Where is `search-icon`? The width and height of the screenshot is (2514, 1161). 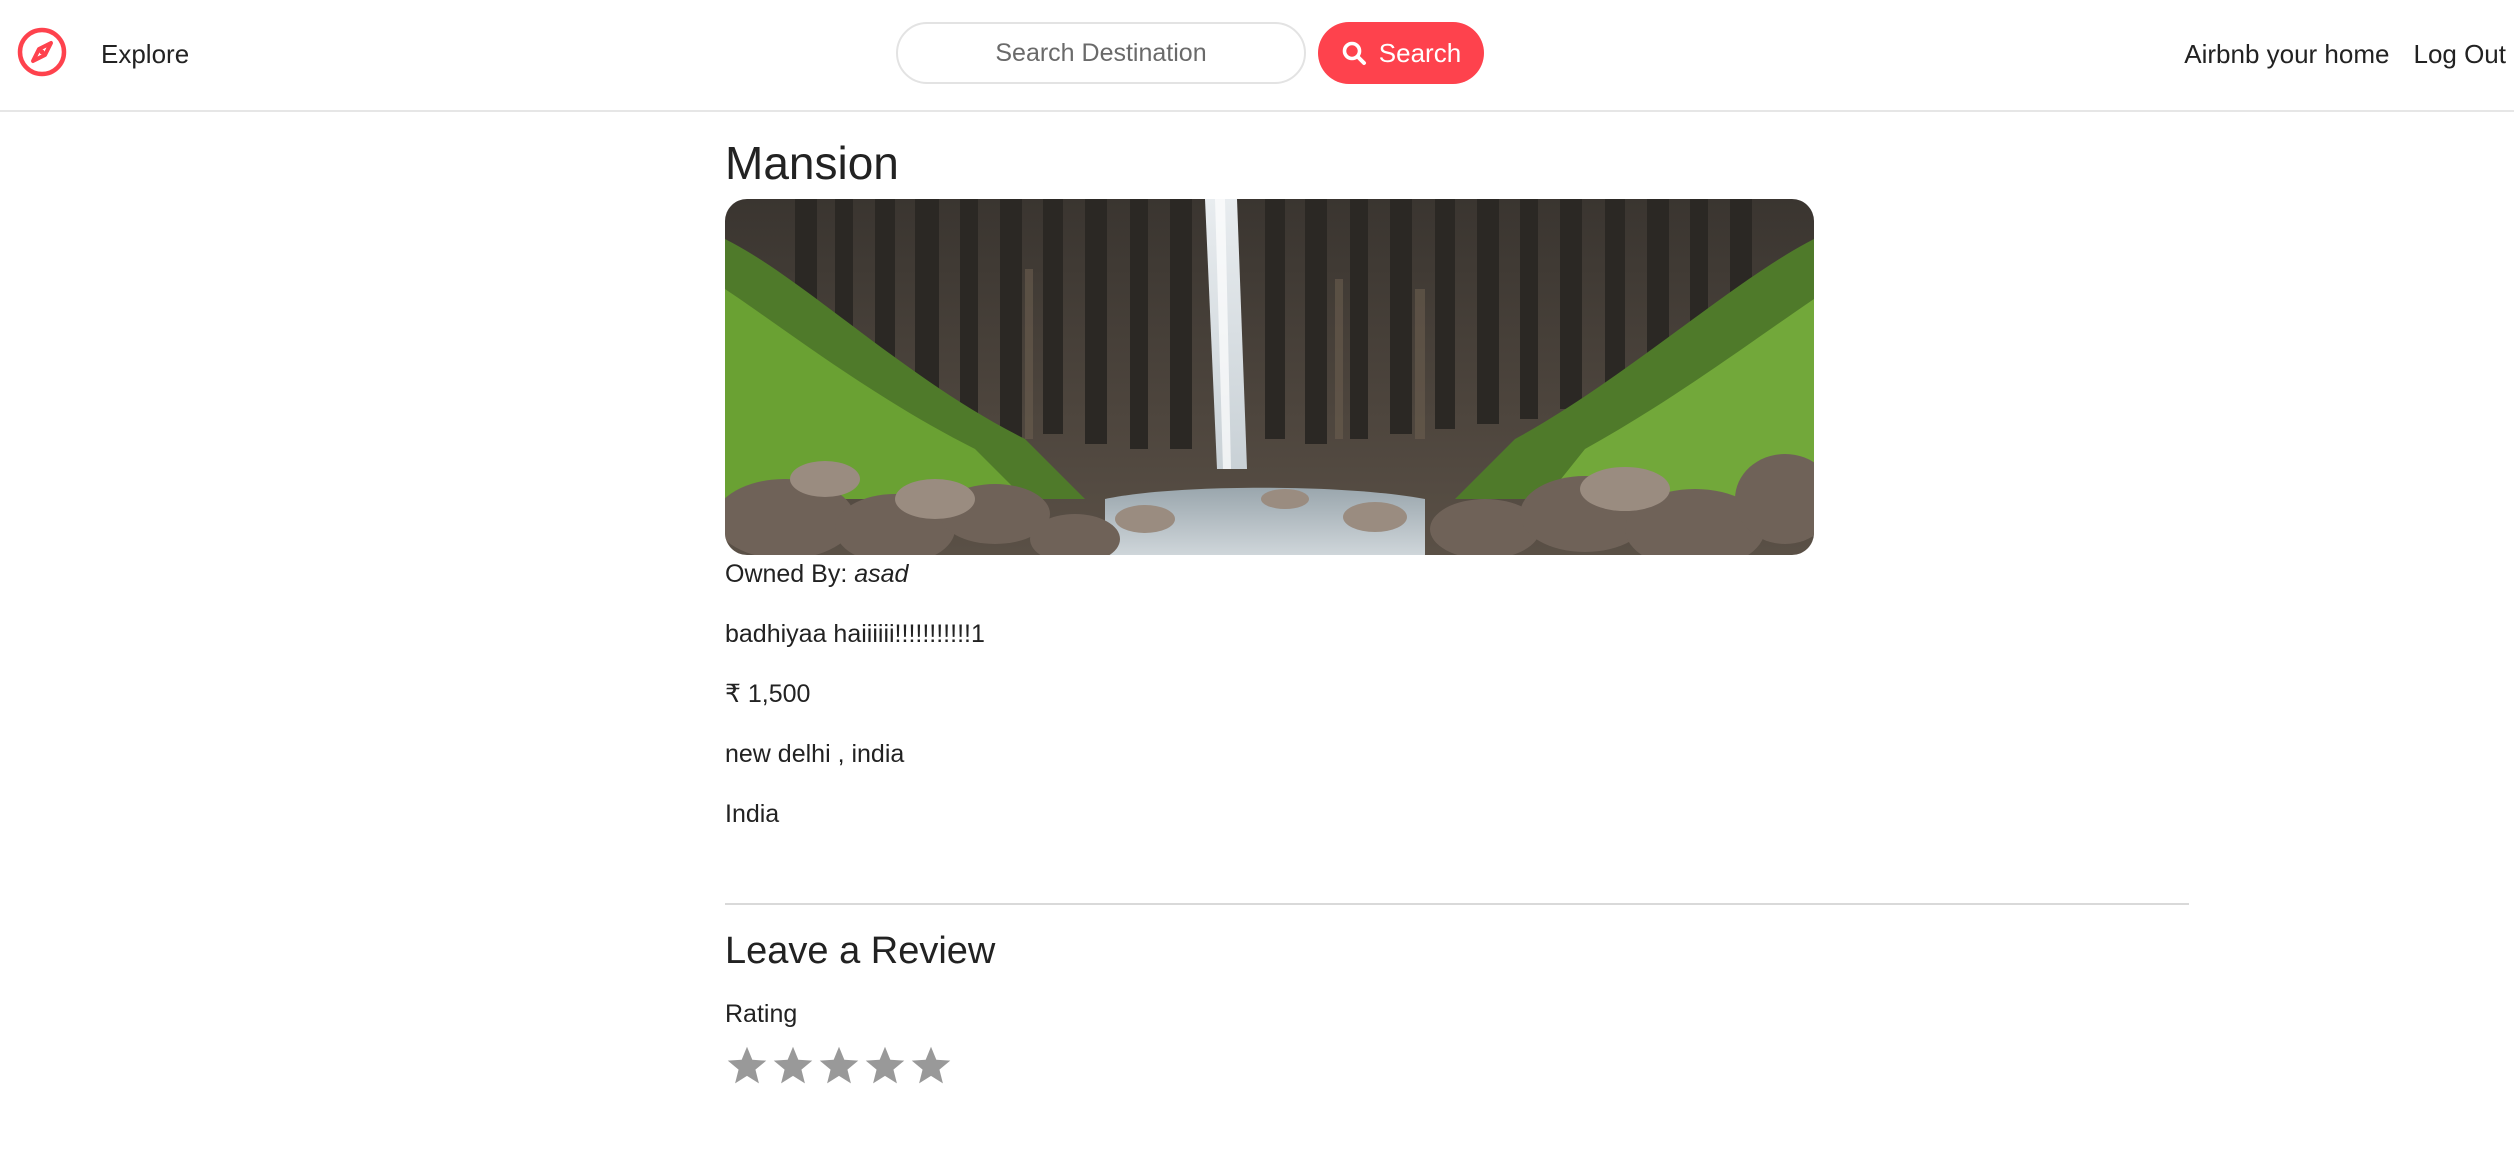 search-icon is located at coordinates (1354, 53).